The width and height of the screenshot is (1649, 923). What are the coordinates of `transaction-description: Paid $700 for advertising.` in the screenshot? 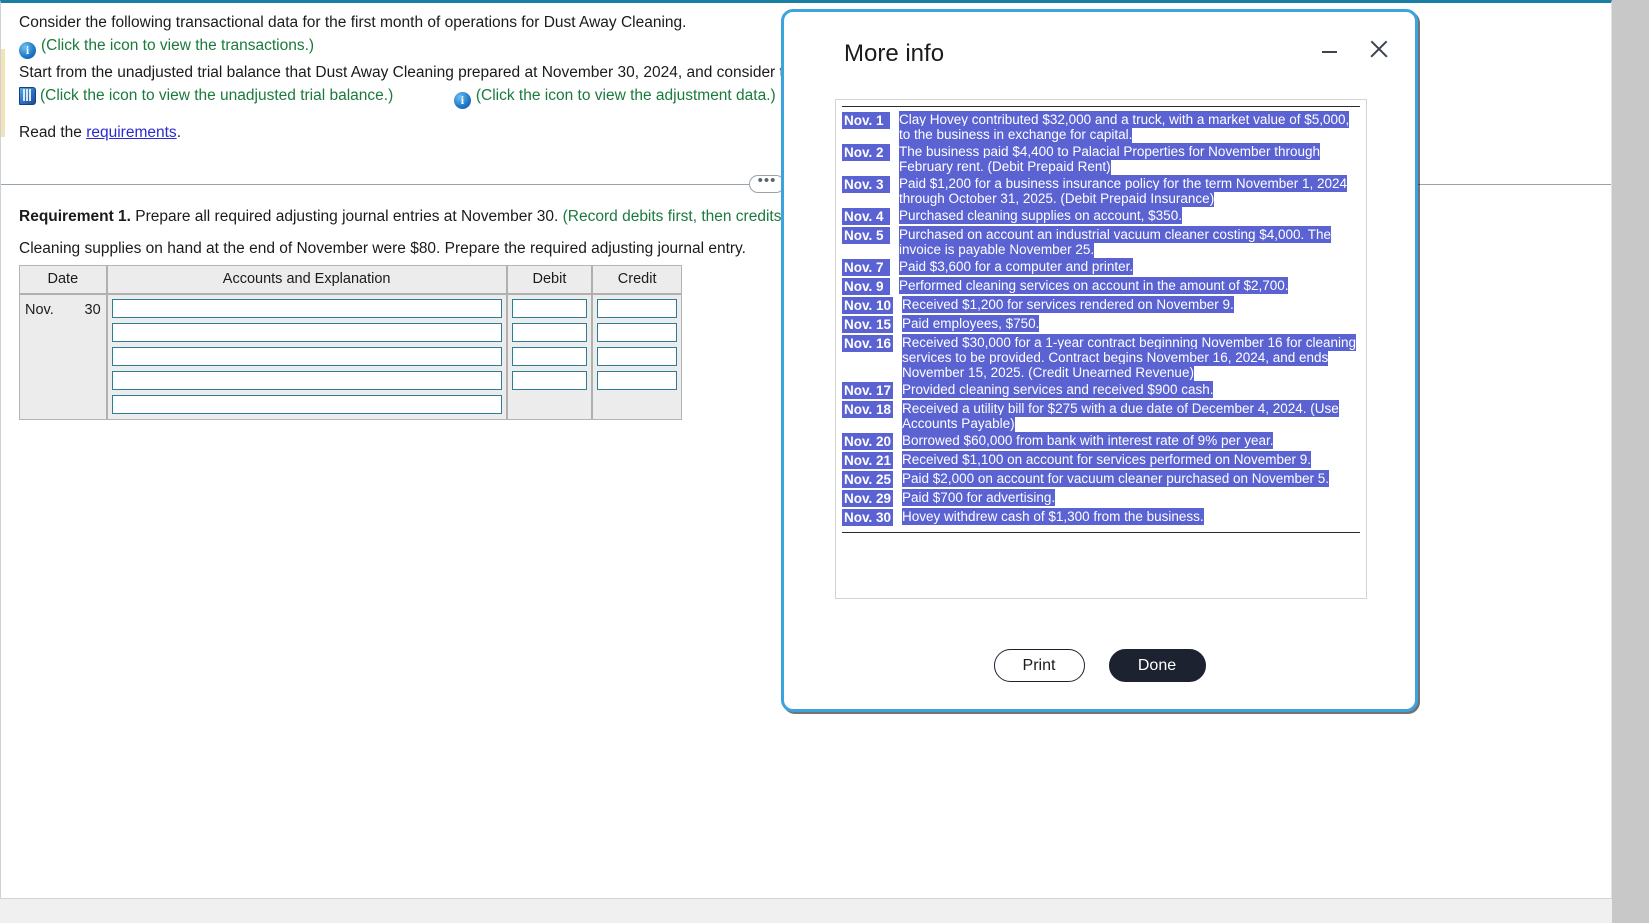 It's located at (979, 497).